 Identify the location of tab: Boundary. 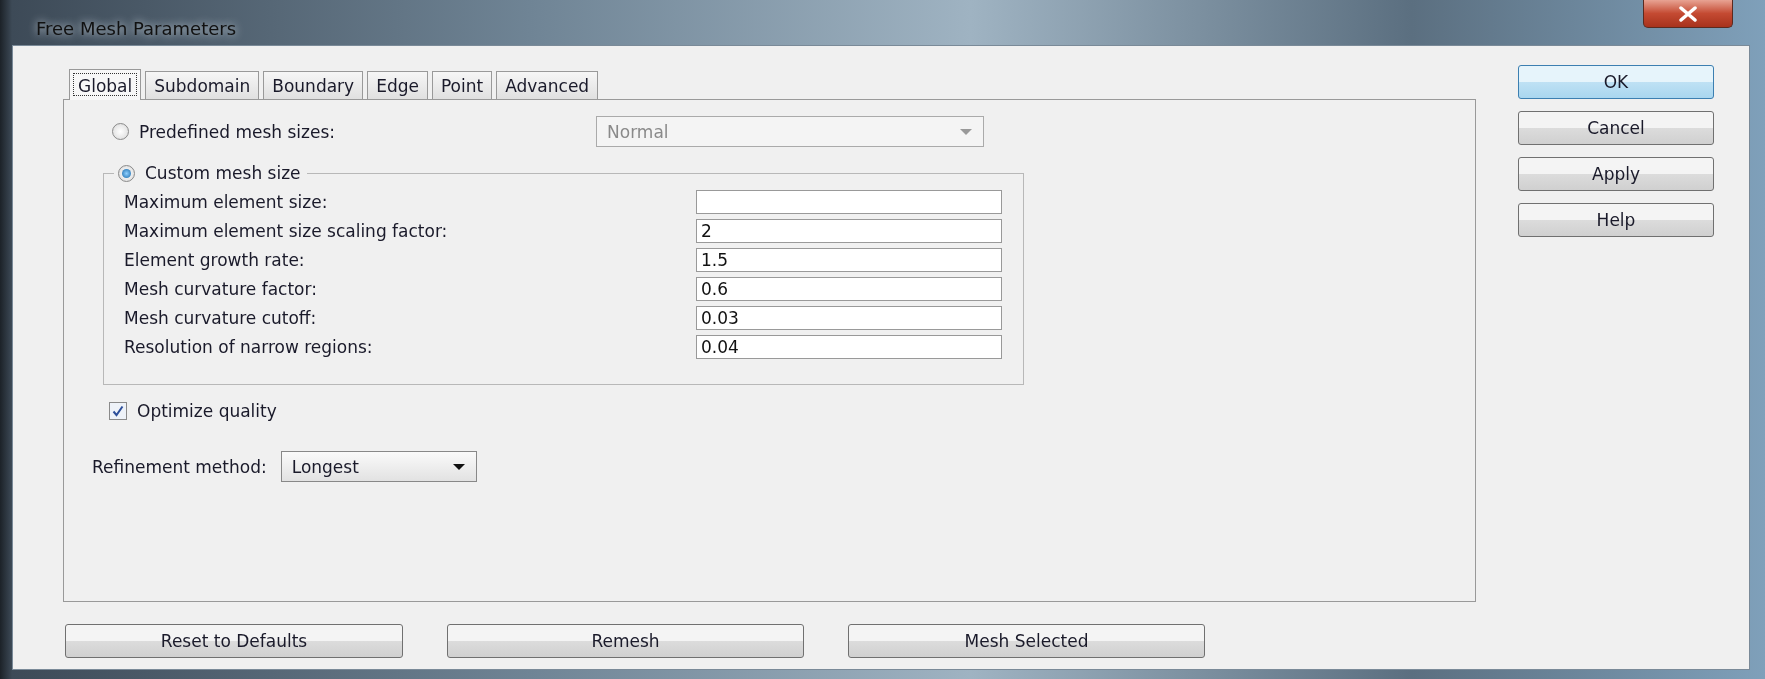
(313, 85).